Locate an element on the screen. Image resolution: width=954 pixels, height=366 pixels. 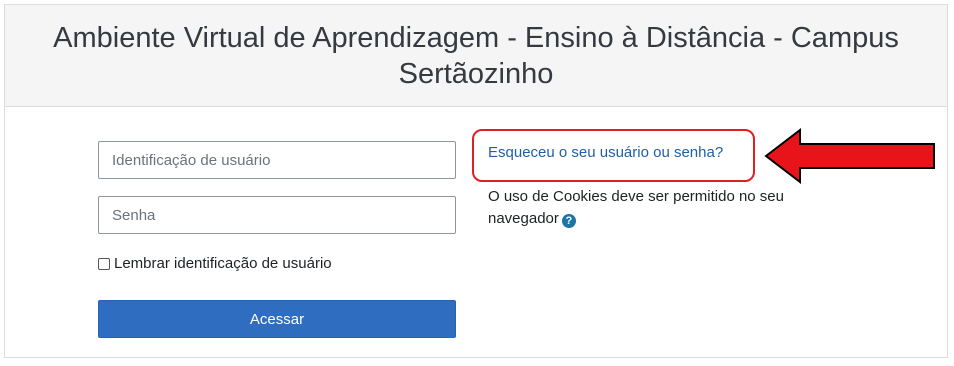
remember-username-option: Lembrar identificação de usuário is located at coordinates (215, 263).